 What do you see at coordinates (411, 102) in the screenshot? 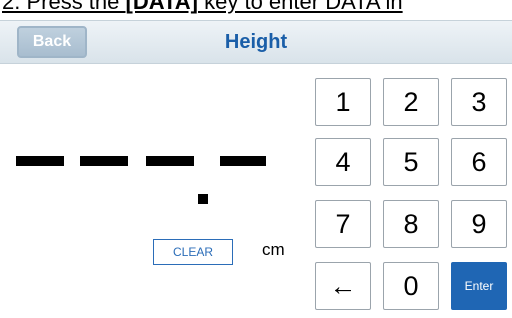
I see `key-2: 2` at bounding box center [411, 102].